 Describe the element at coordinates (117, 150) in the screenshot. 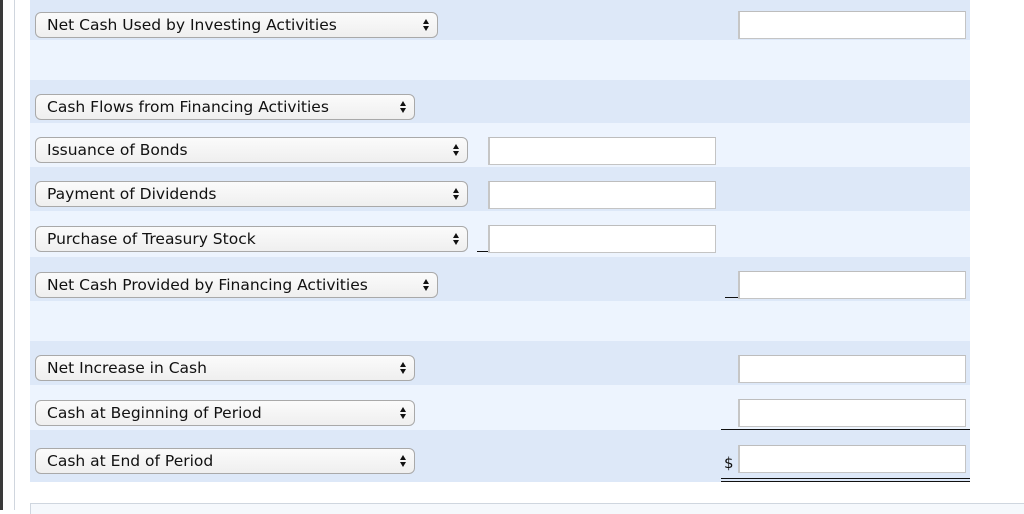

I see `select-label: Issuance of Bonds` at that location.